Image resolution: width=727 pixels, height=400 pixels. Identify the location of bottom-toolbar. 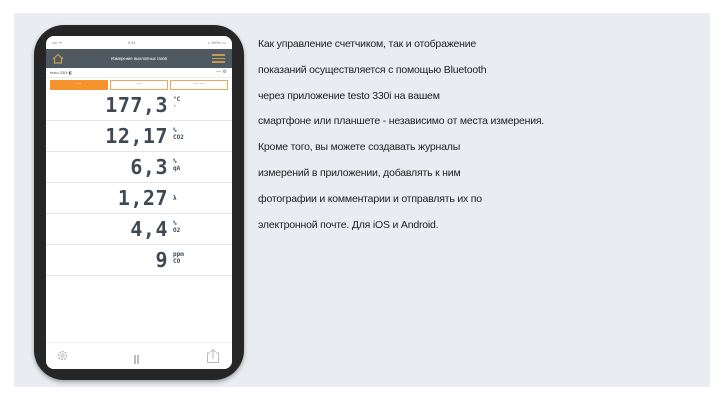
(139, 355).